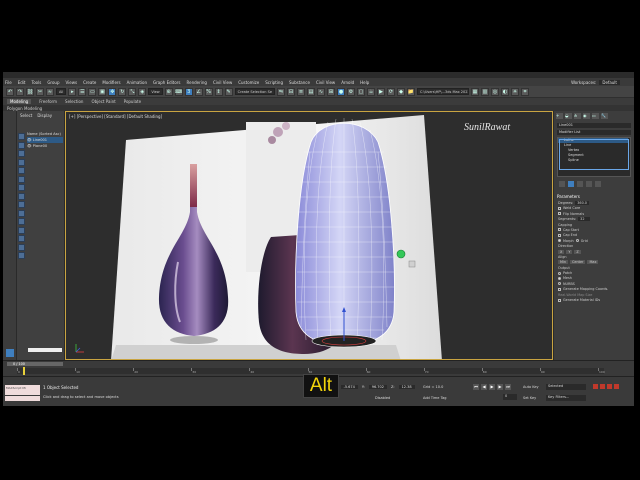 Image resolution: width=640 pixels, height=480 pixels. I want to click on next-frame-icon: ▶, so click(500, 387).